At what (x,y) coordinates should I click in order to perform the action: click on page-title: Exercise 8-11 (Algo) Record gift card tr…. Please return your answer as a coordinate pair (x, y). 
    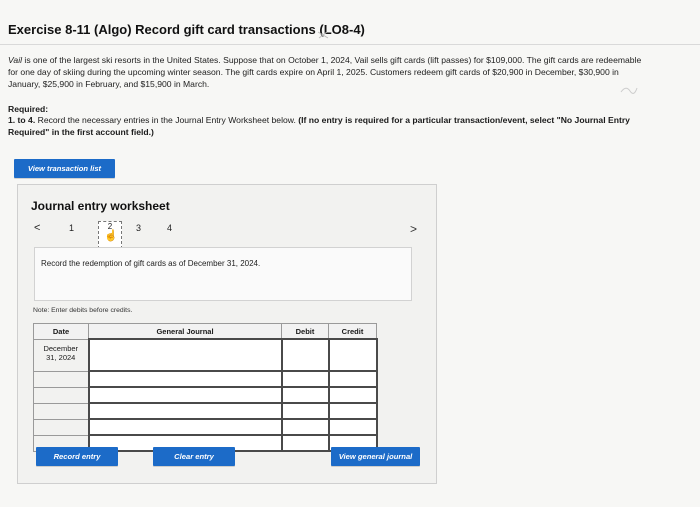
    Looking at the image, I should click on (186, 29).